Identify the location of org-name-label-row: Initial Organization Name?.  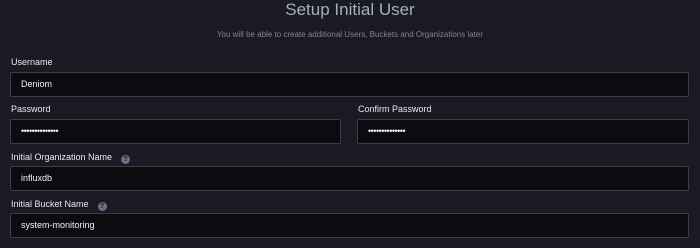
(71, 157).